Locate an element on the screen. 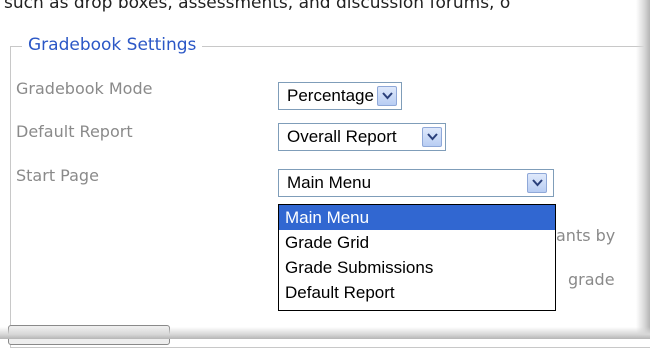 The height and width of the screenshot is (348, 650). dropdown-option: Grade Submissions is located at coordinates (417, 267).